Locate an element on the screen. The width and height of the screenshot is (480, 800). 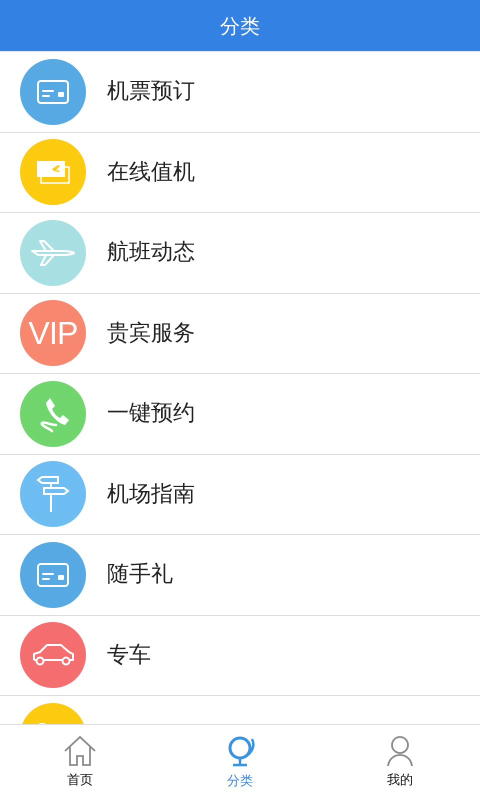
category-item: 航班动态 is located at coordinates (240, 253).